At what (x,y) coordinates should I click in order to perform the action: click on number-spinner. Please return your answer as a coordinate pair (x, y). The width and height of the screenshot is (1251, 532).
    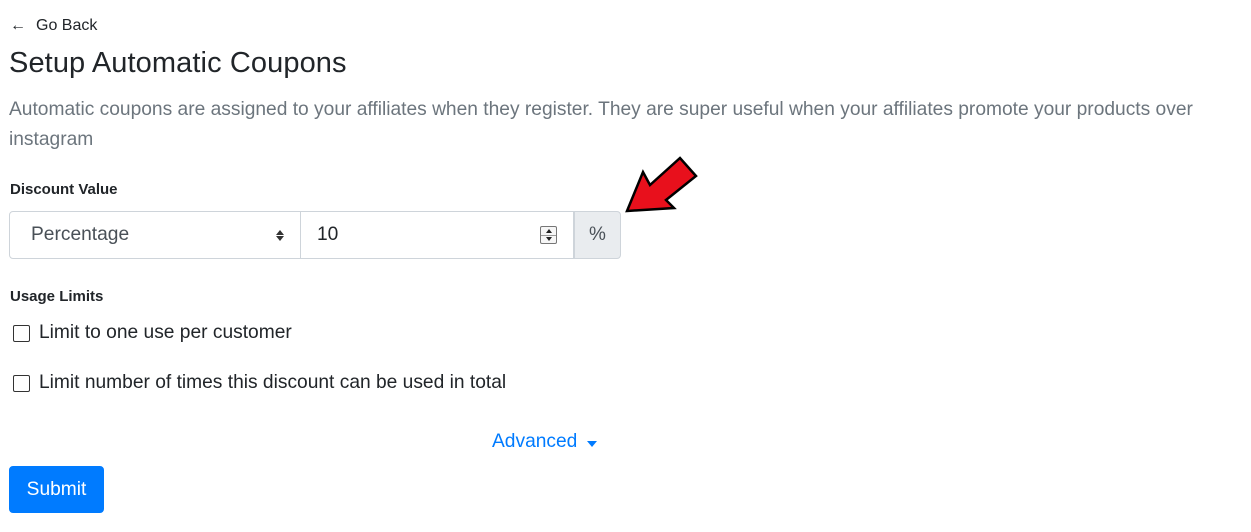
    Looking at the image, I should click on (548, 235).